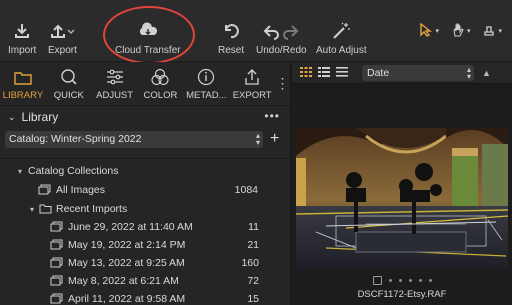 The width and height of the screenshot is (512, 305). I want to click on import-count: 11, so click(253, 227).